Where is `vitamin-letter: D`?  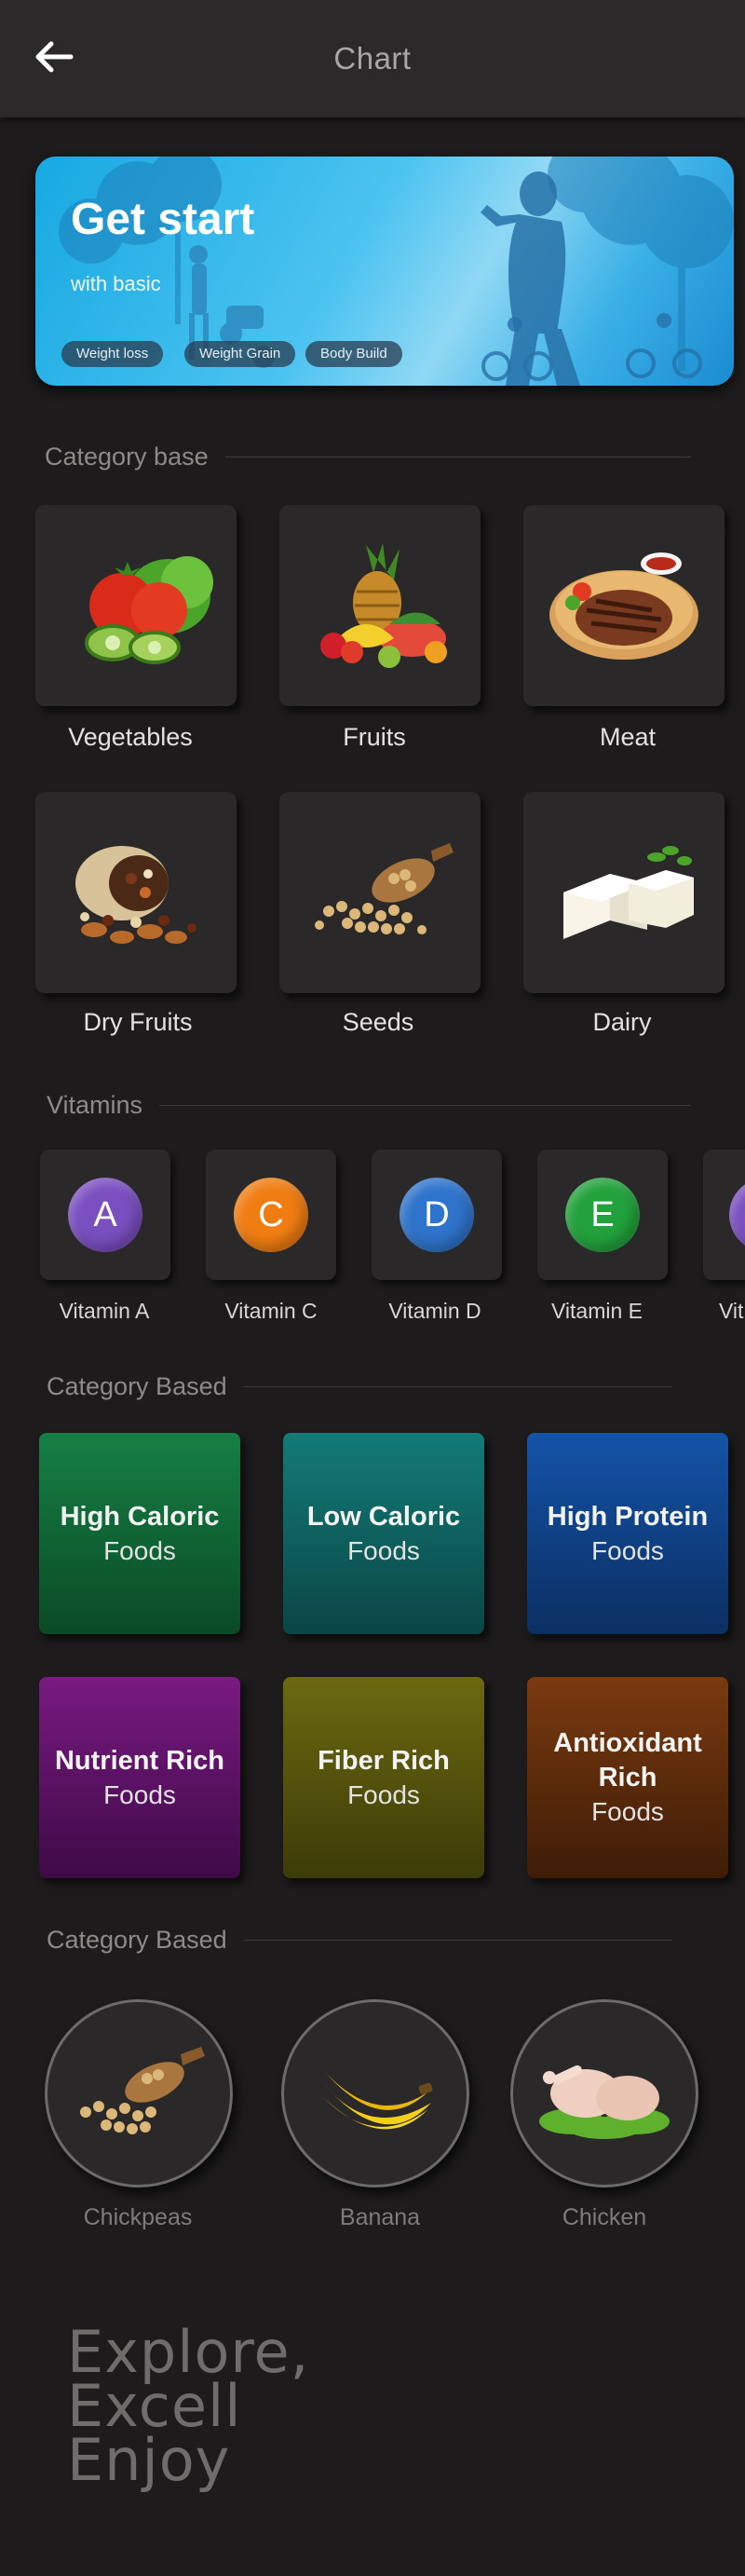
vitamin-letter: D is located at coordinates (437, 1214).